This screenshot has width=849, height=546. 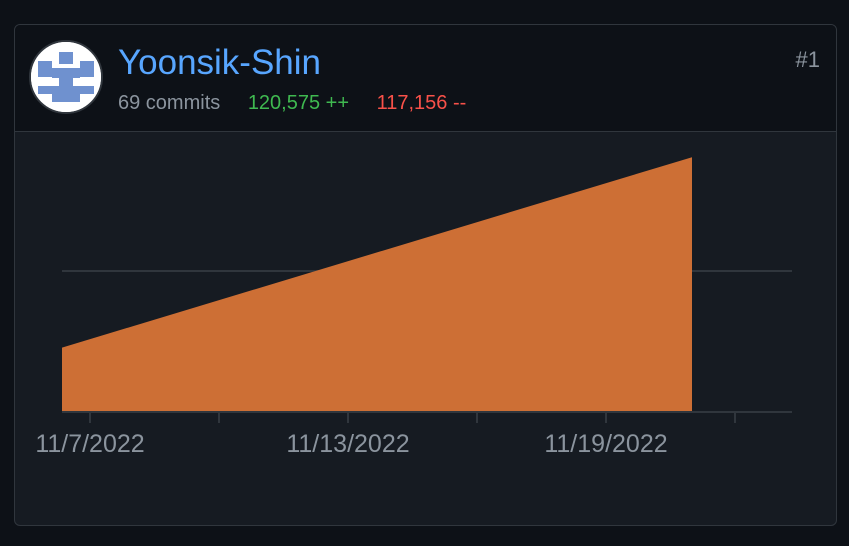 I want to click on rank-badge: #1, so click(x=807, y=59).